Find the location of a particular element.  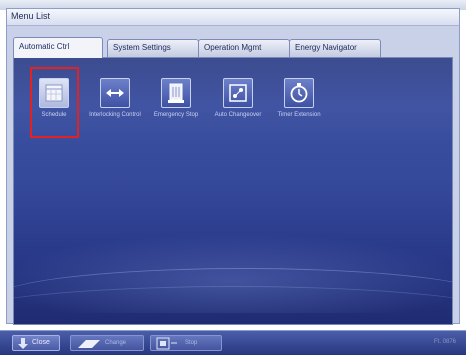

window-icon is located at coordinates (166, 343).